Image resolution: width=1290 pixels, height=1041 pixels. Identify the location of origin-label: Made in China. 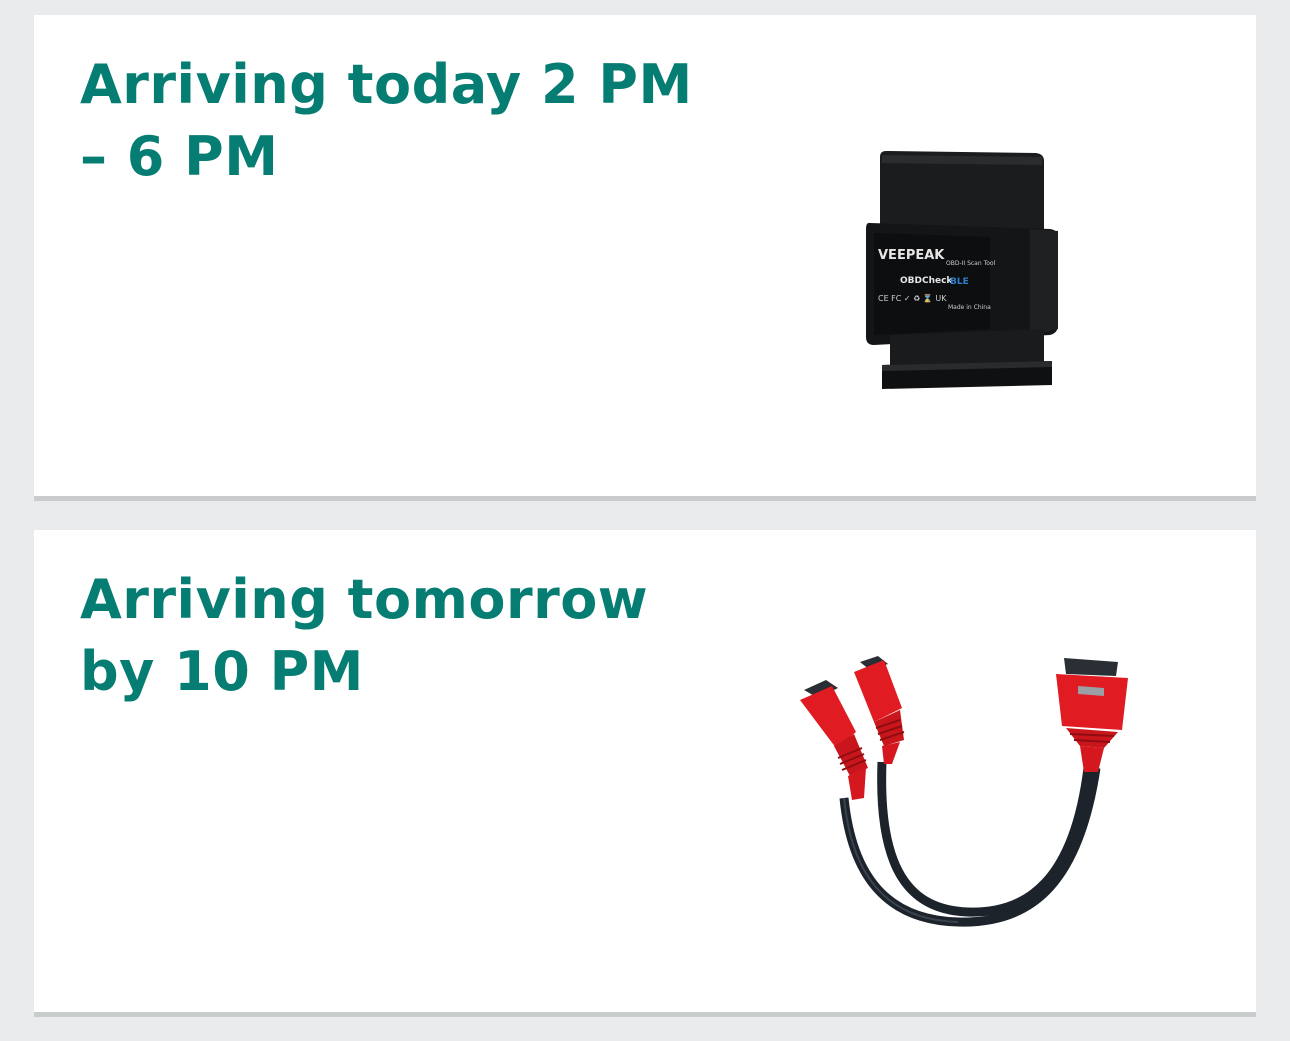
(969, 307).